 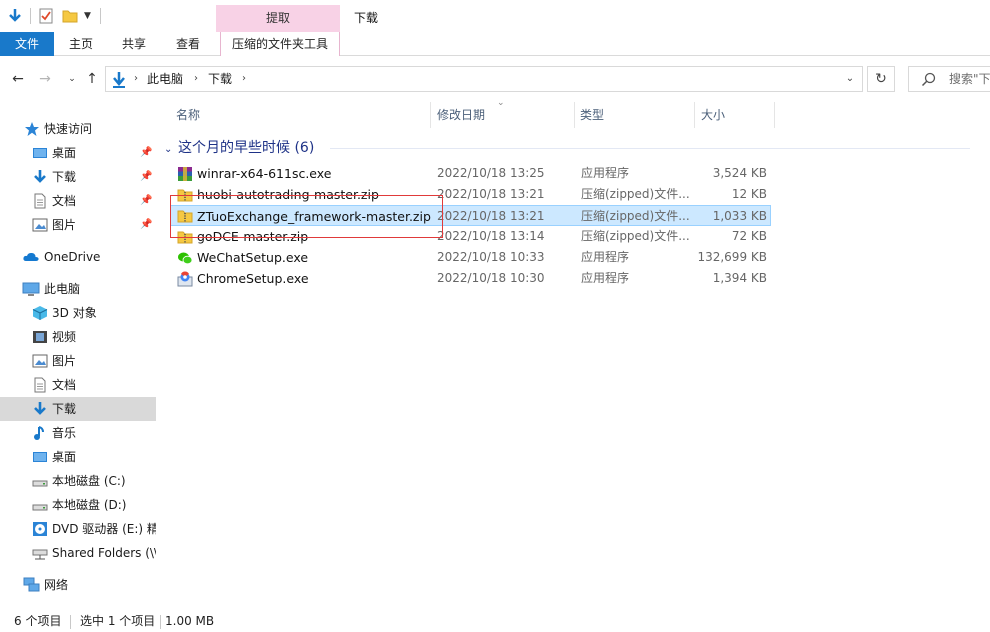 I want to click on collapse-chevron-icon: ⌄, so click(x=171, y=150).